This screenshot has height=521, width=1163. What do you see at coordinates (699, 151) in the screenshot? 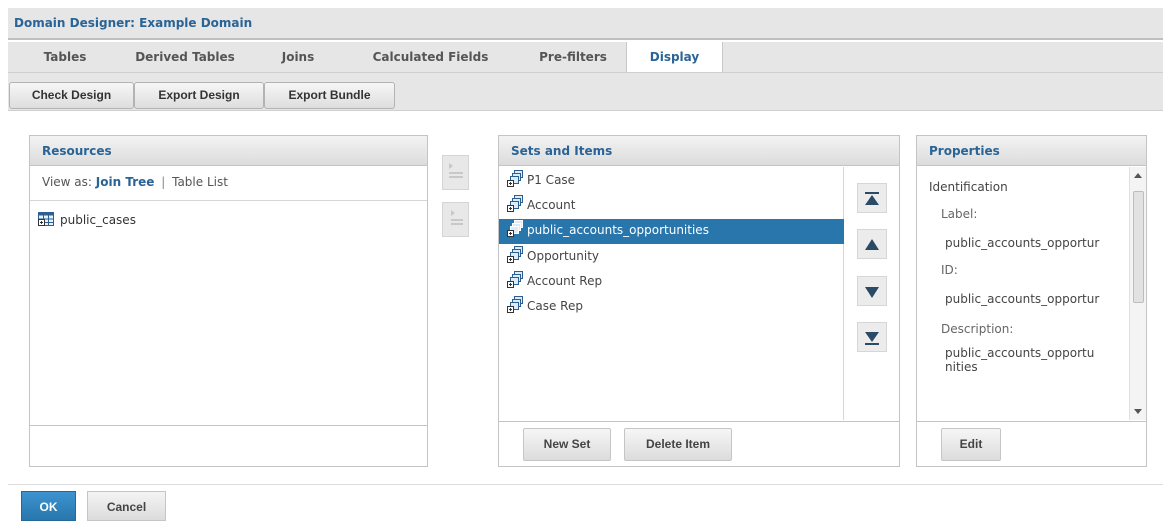
I see `sets-items-title: Sets and Items` at bounding box center [699, 151].